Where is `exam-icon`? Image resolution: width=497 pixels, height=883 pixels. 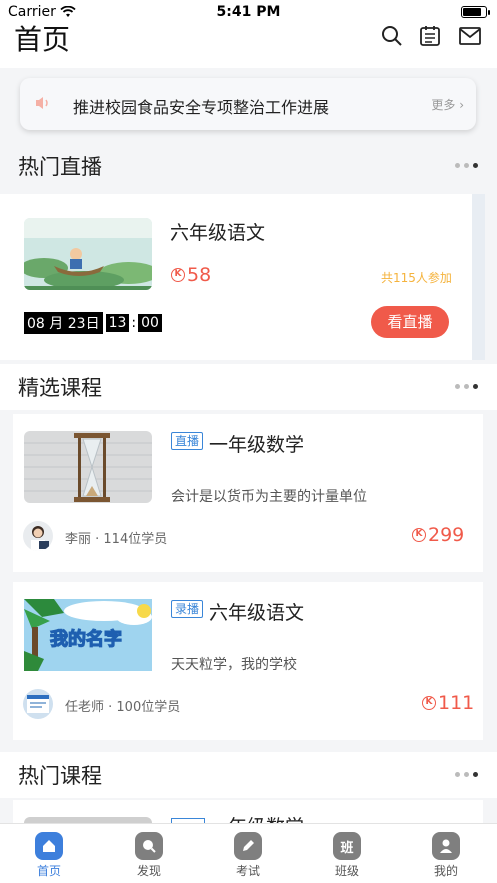 exam-icon is located at coordinates (248, 846).